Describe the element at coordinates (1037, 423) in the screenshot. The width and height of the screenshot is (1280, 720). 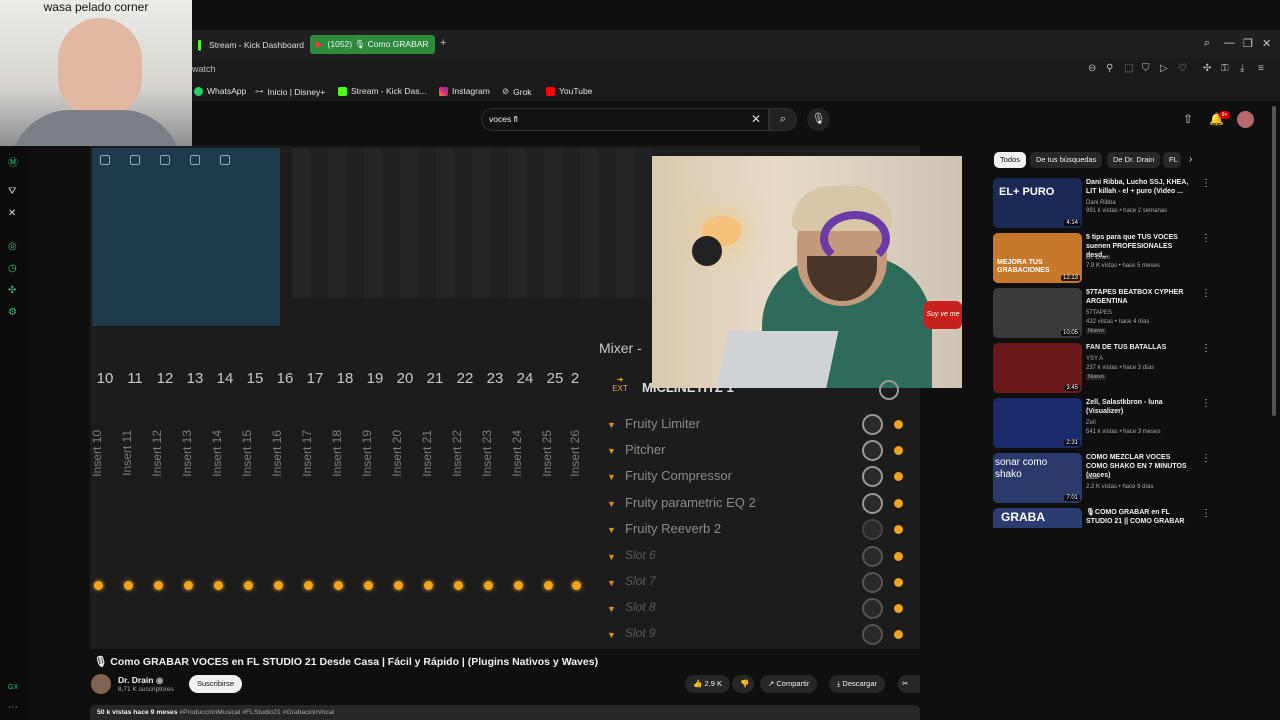
I see `video-thumbnail: 2:31` at that location.